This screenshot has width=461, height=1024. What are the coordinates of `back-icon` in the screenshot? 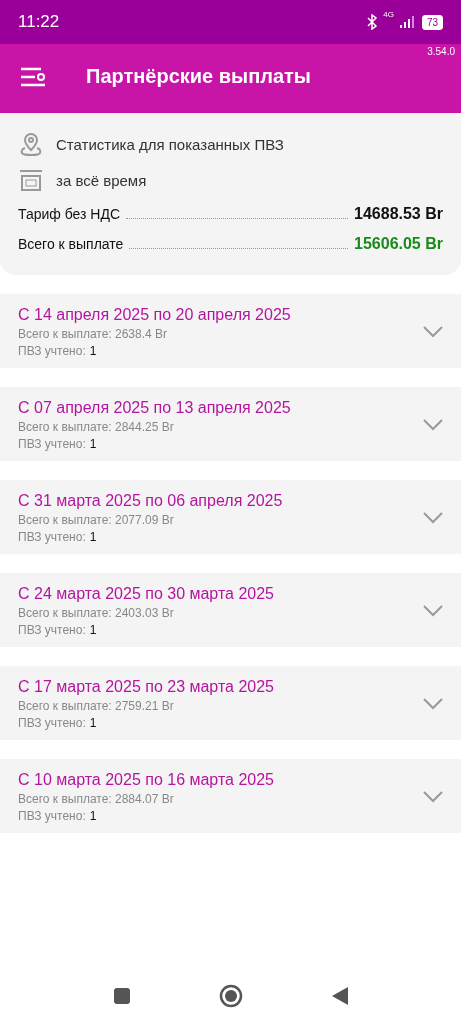 It's located at (339, 996).